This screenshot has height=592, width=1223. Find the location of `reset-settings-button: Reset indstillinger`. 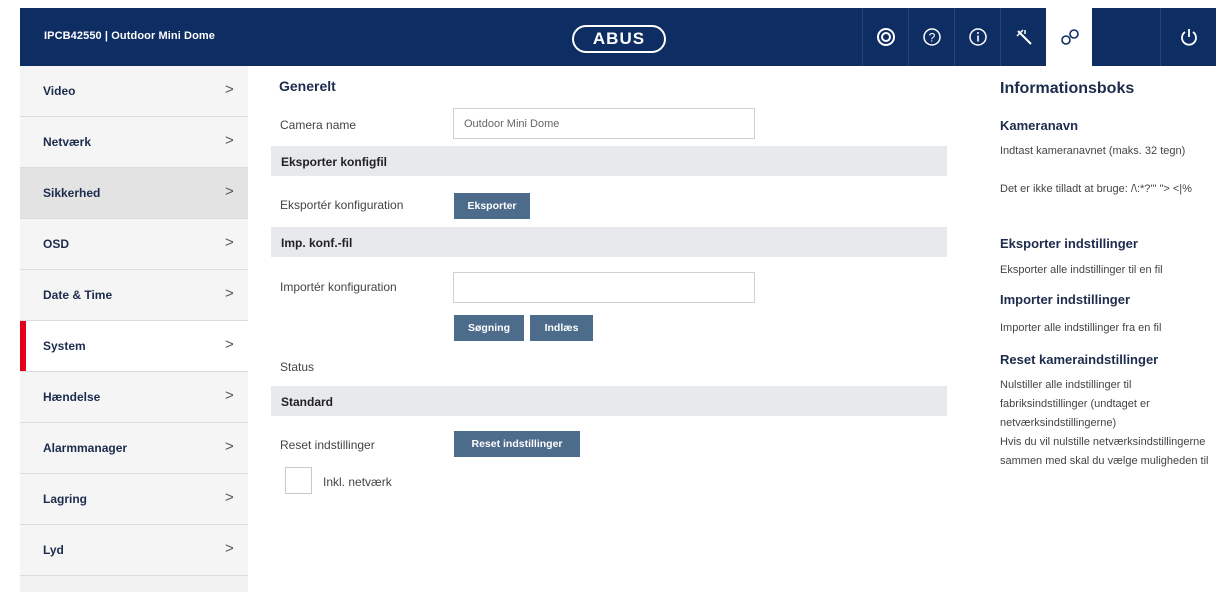

reset-settings-button: Reset indstillinger is located at coordinates (517, 444).